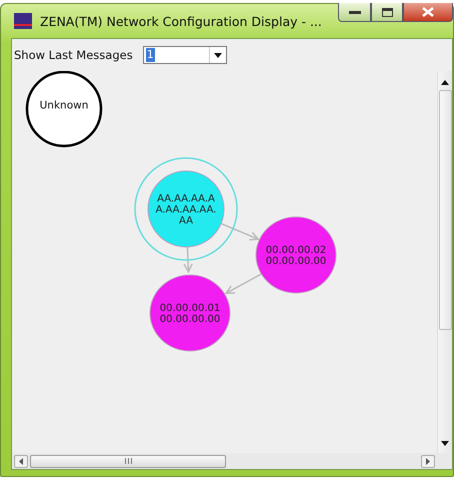  I want to click on unknown-node, so click(64, 109).